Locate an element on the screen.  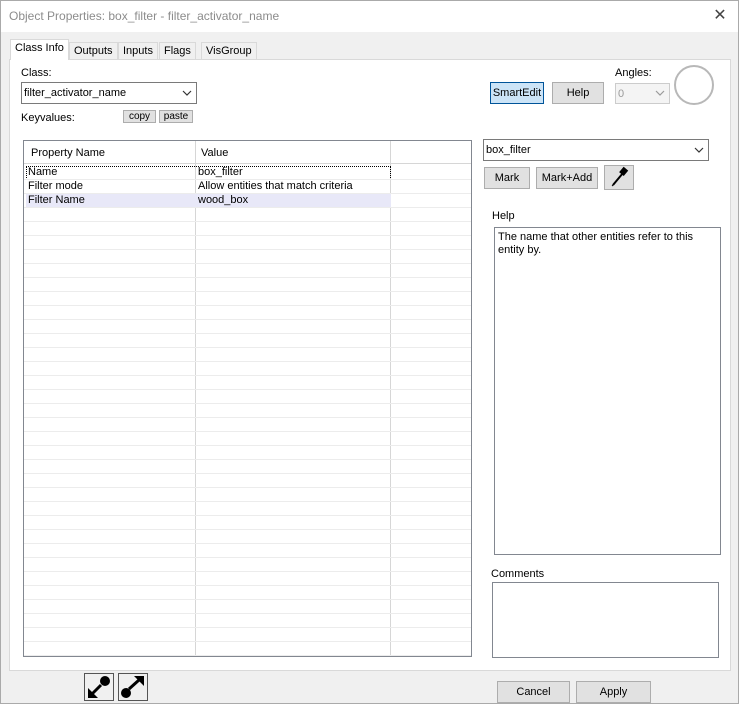
class-select: filter_activator_name is located at coordinates (109, 93).